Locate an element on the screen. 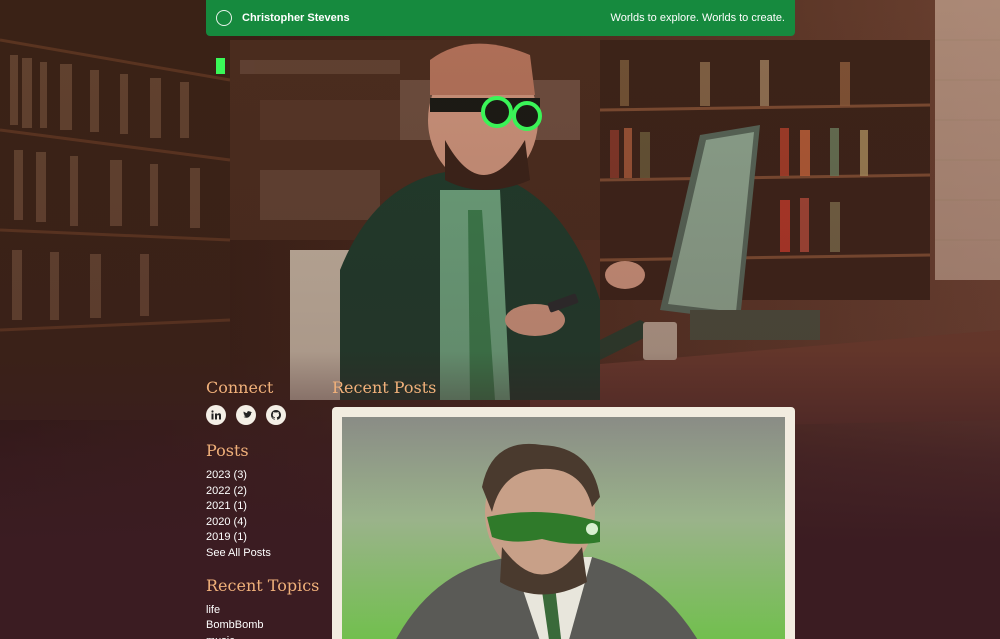 This screenshot has width=1000, height=639. topic-link: life is located at coordinates (266, 611).